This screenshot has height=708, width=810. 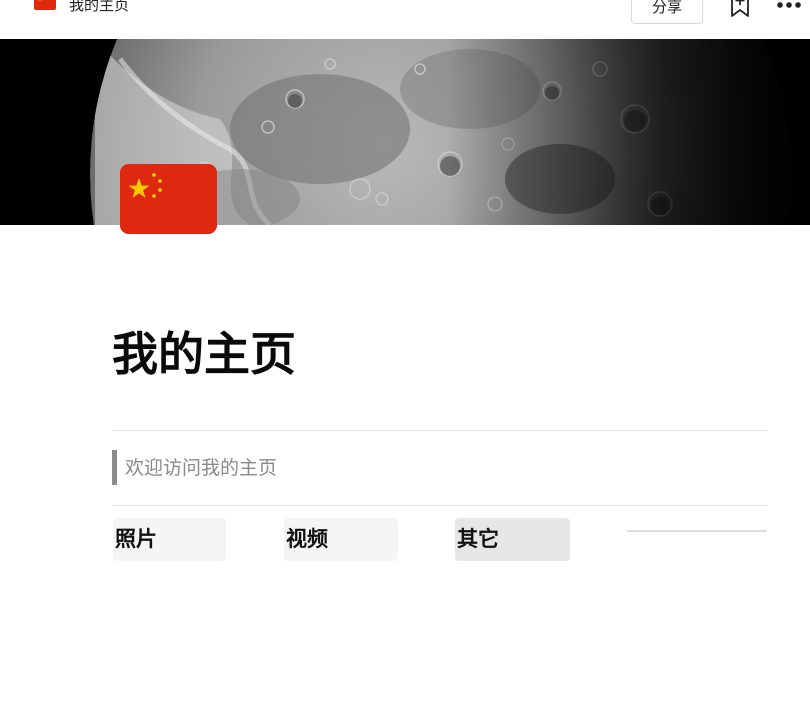 What do you see at coordinates (307, 539) in the screenshot?
I see `tab-label: 视频` at bounding box center [307, 539].